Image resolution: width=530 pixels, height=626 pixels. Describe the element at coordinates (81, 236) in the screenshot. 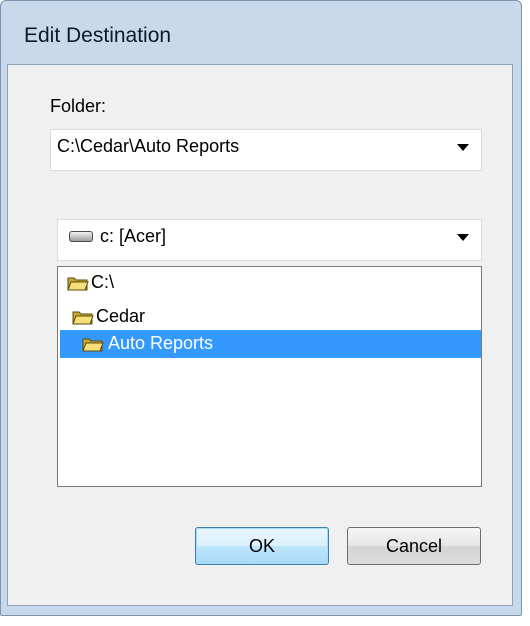

I see `drive-icon` at that location.